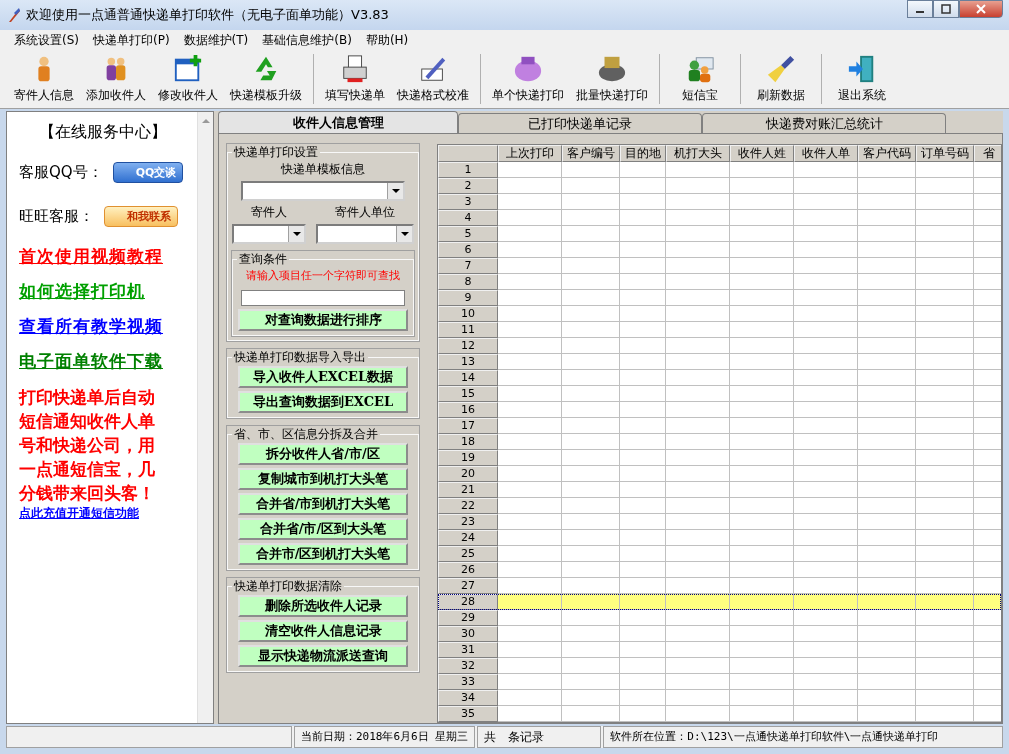 The height and width of the screenshot is (754, 1009). I want to click on table-row: 8, so click(719, 282).